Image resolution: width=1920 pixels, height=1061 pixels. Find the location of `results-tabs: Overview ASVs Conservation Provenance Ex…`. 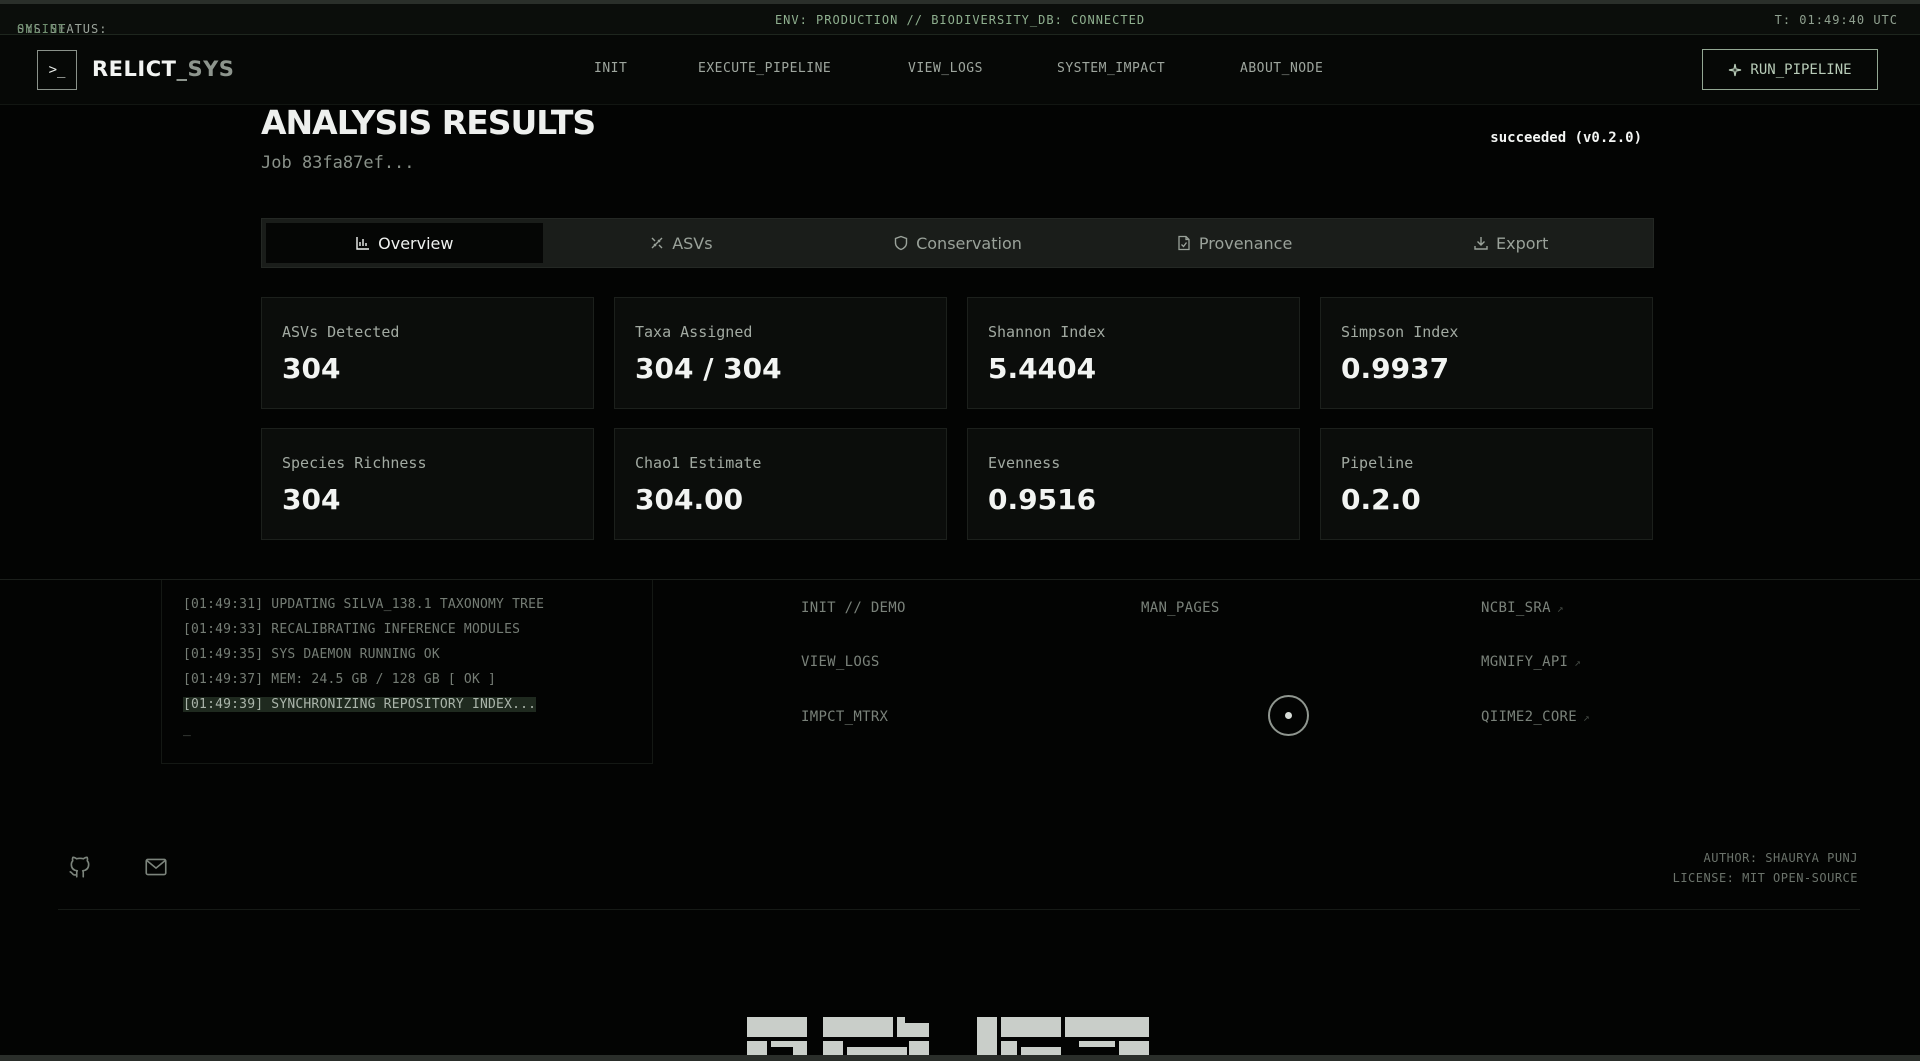

results-tabs: Overview ASVs Conservation Provenance Ex… is located at coordinates (957, 243).